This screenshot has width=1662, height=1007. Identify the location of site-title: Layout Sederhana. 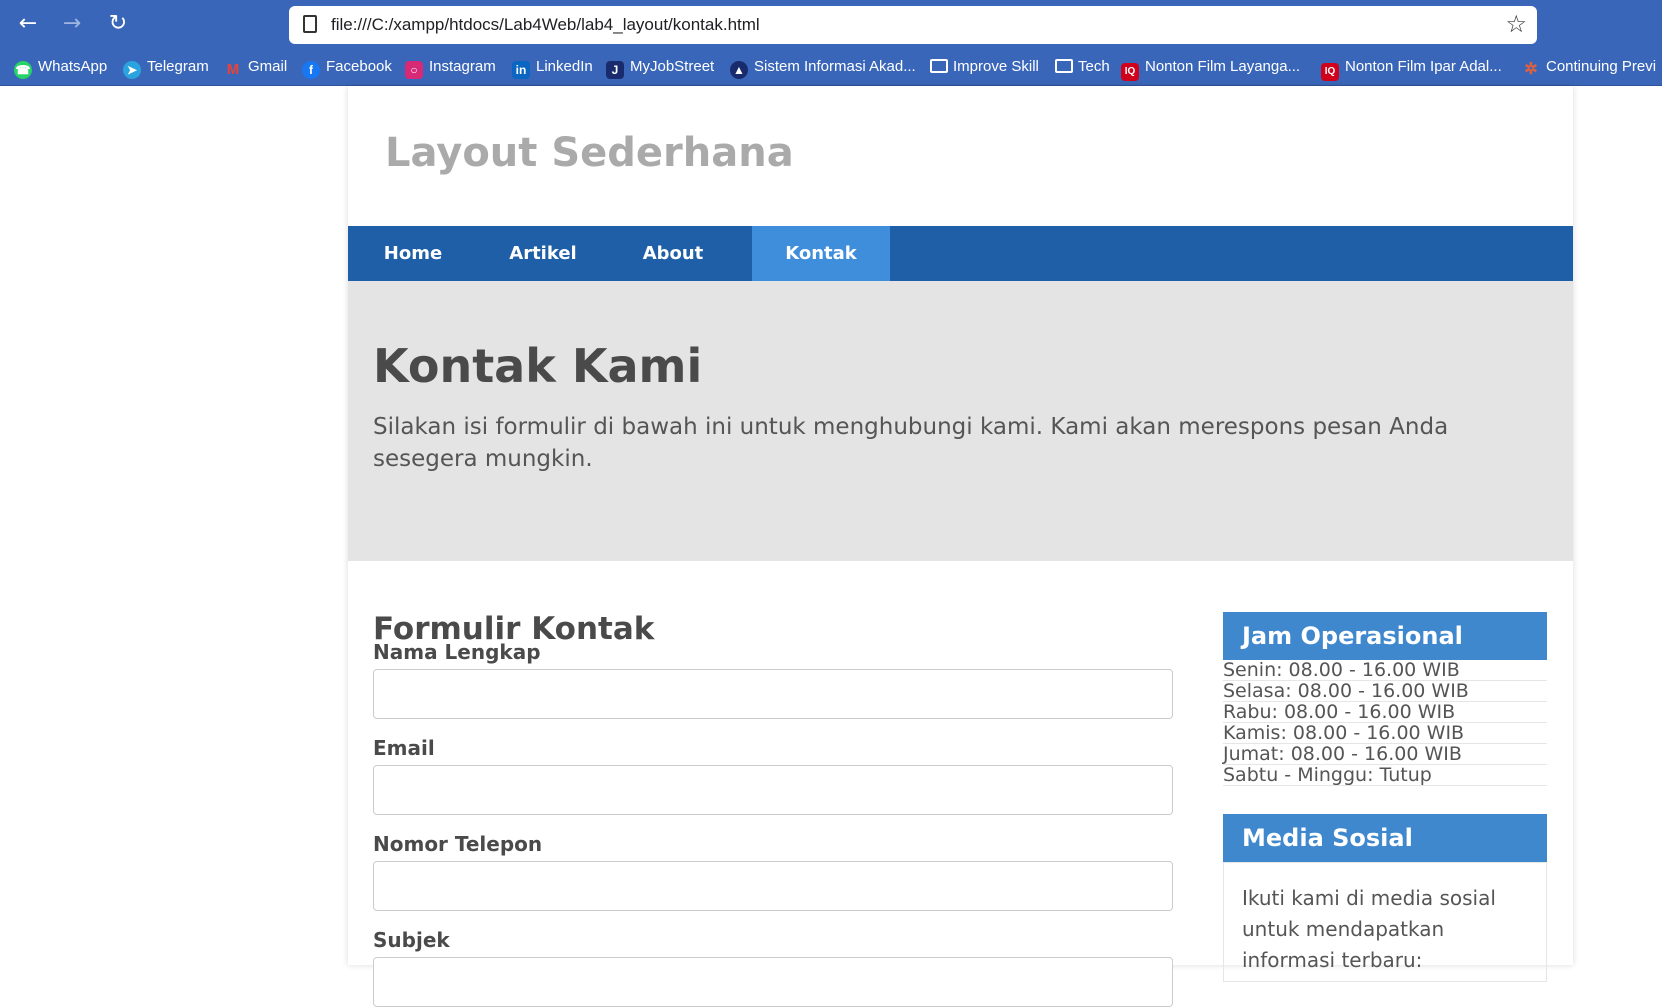
(589, 153).